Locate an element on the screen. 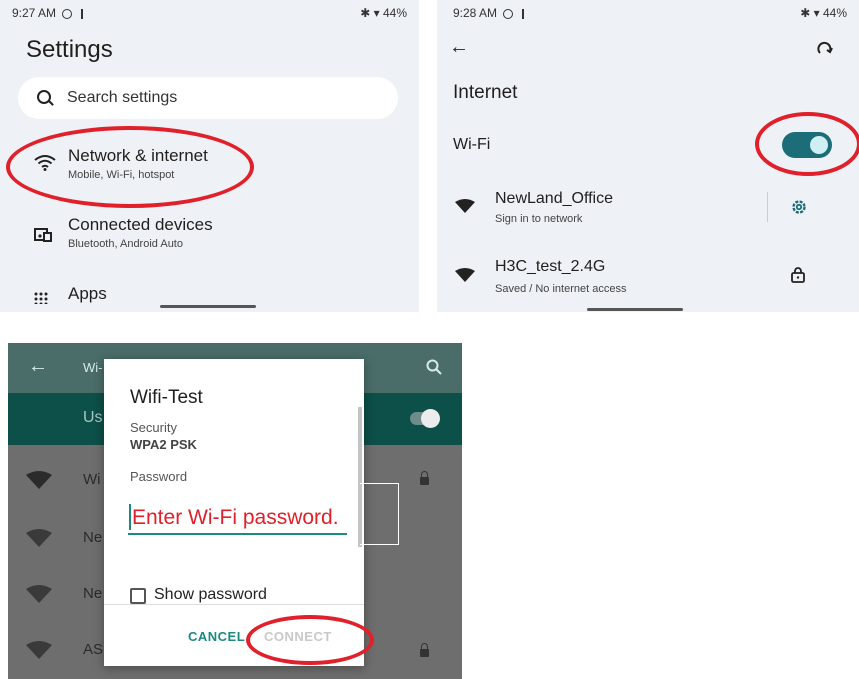 The width and height of the screenshot is (859, 679). wifi-label: Wi-Fi is located at coordinates (472, 144).